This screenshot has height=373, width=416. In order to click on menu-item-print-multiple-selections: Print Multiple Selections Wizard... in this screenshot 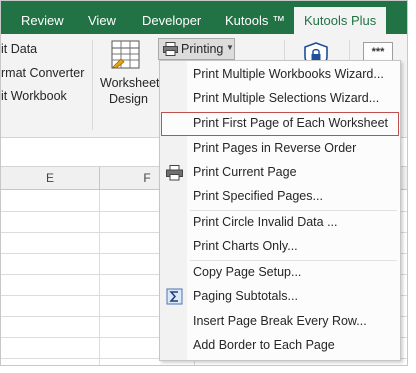, I will do `click(280, 99)`.